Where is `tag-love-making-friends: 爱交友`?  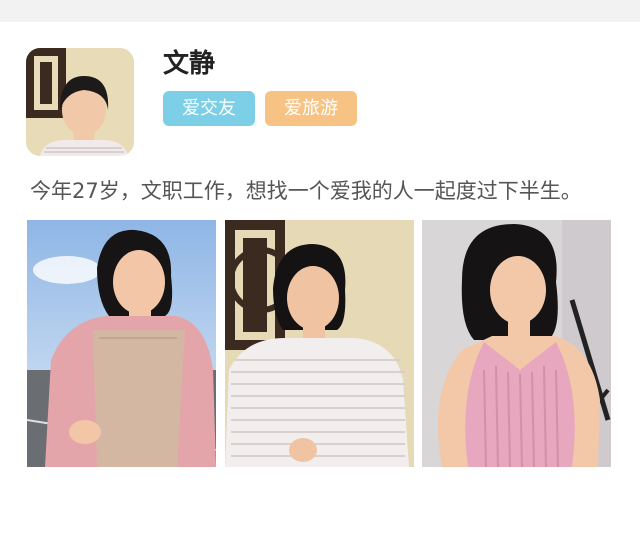
tag-love-making-friends: 爱交友 is located at coordinates (209, 108).